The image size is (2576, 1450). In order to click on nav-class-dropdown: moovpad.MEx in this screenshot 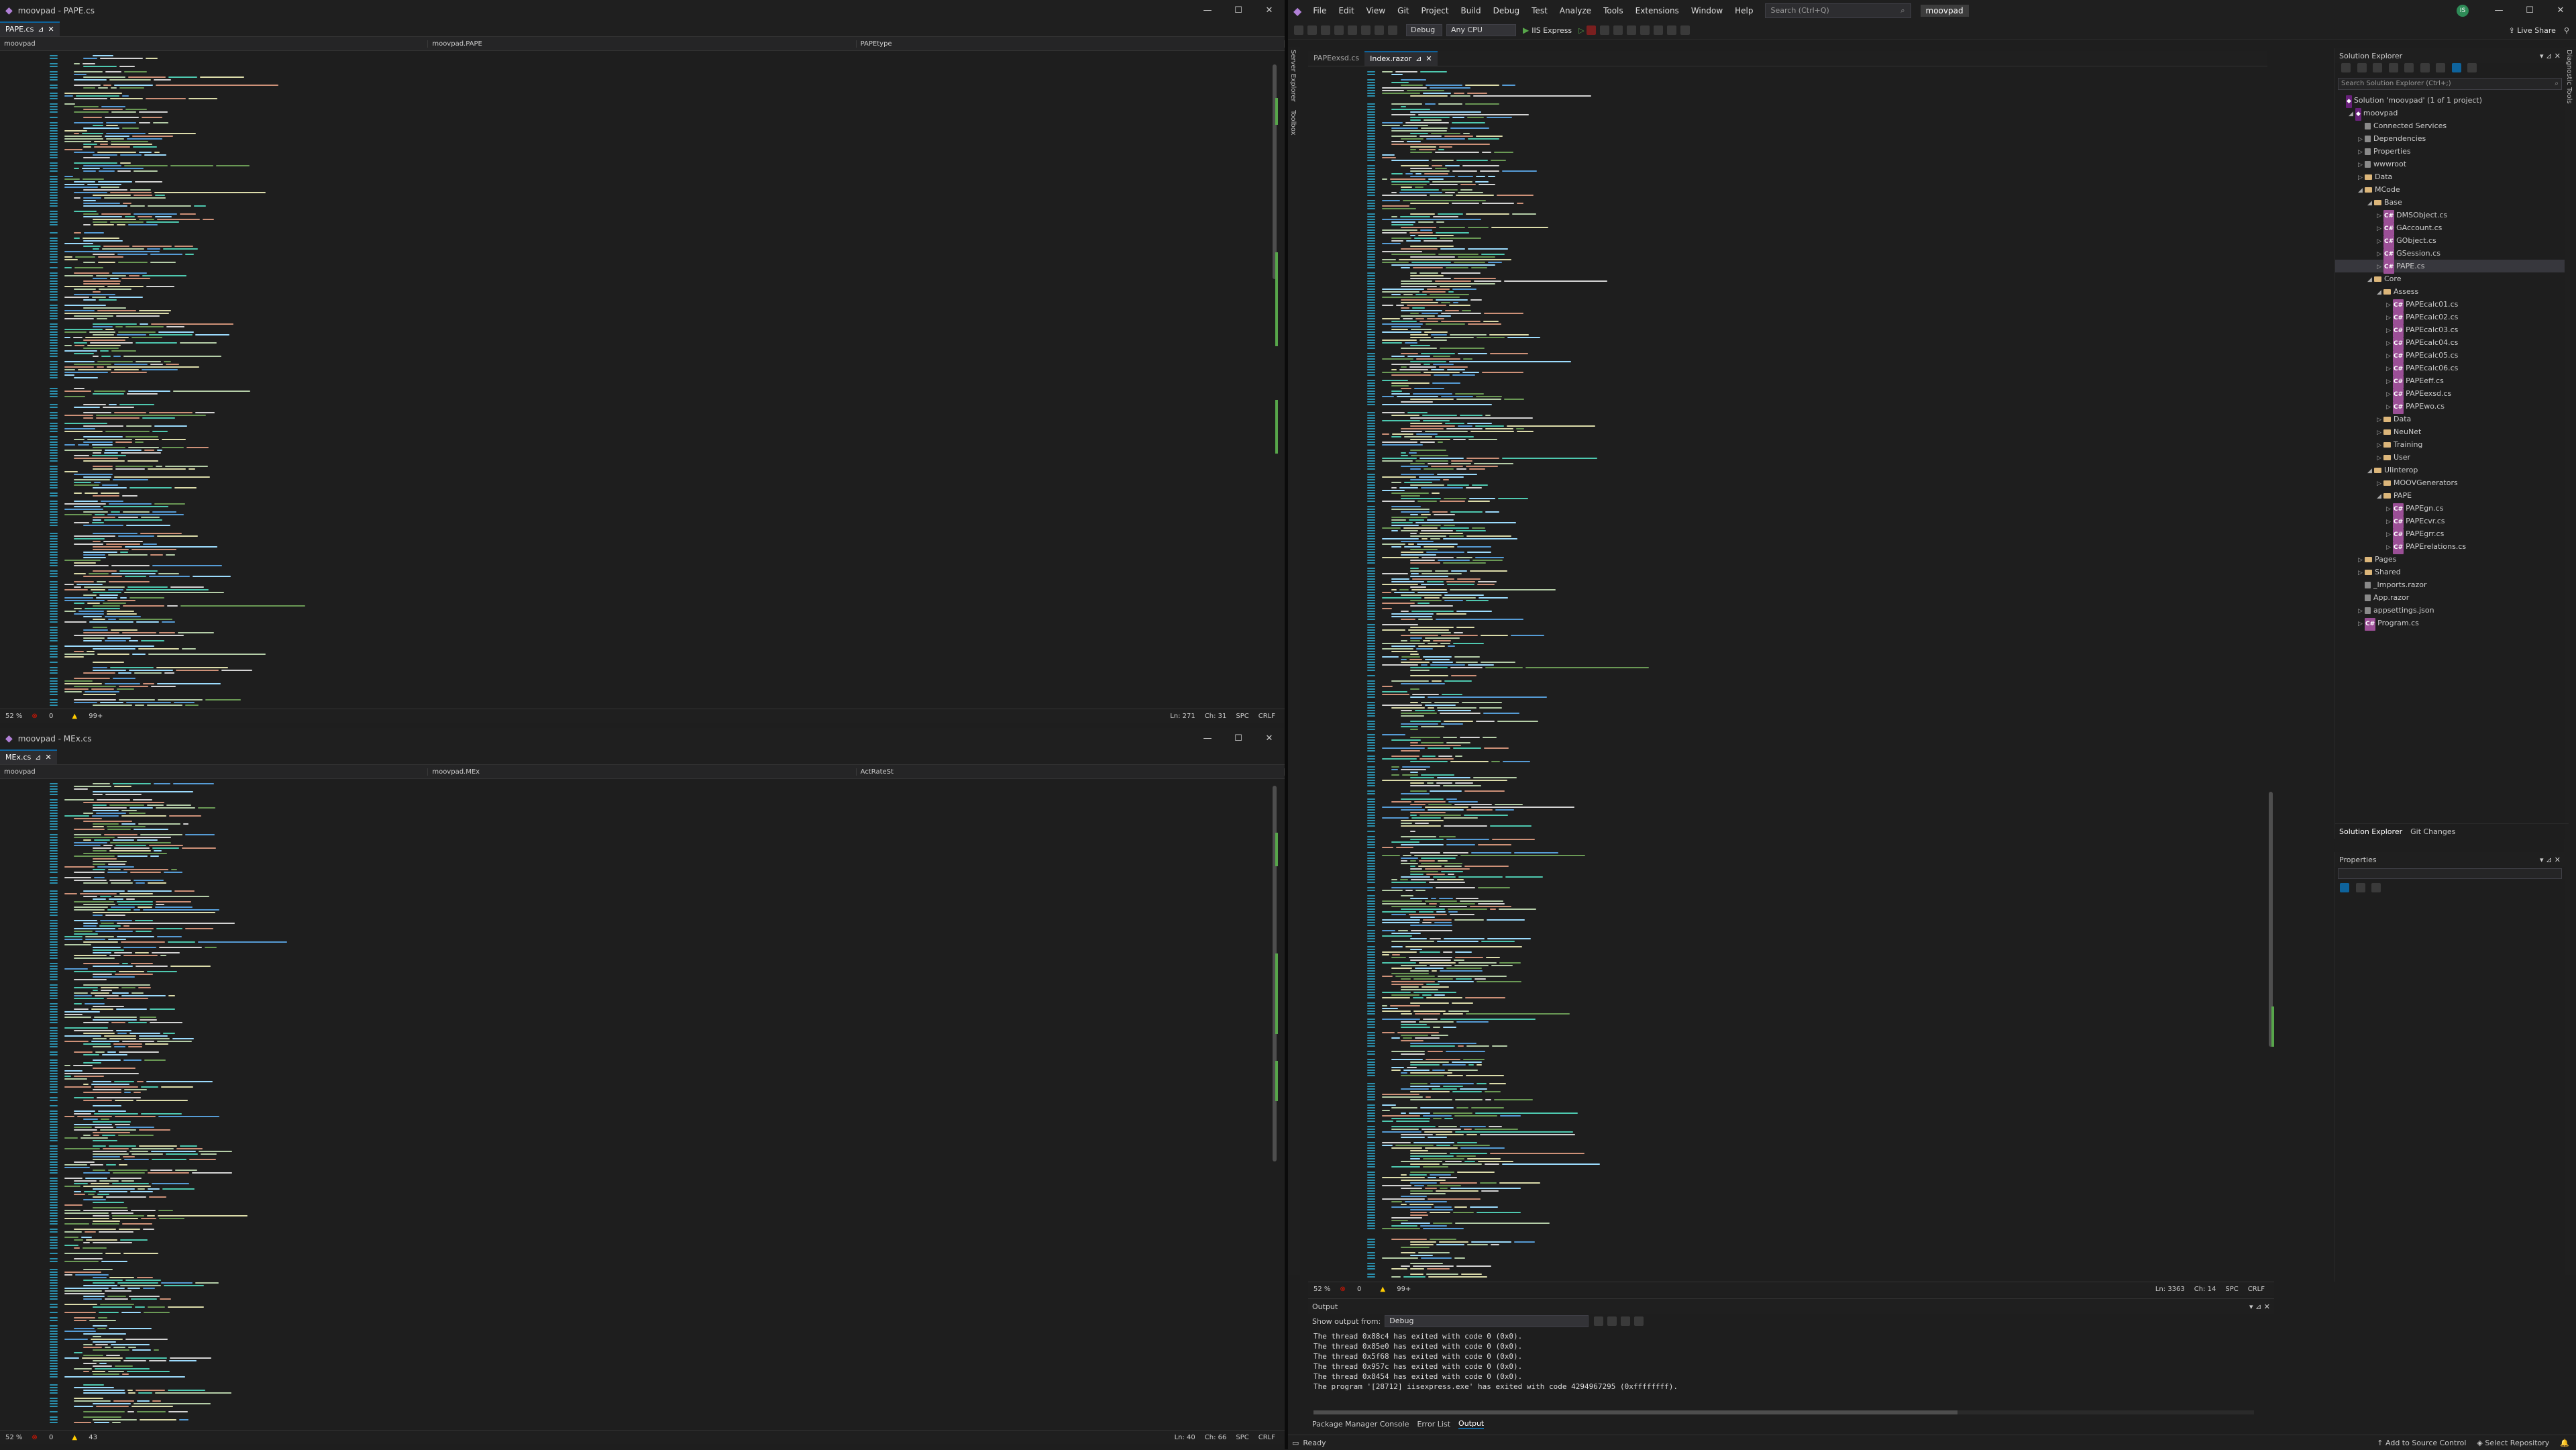, I will do `click(642, 772)`.